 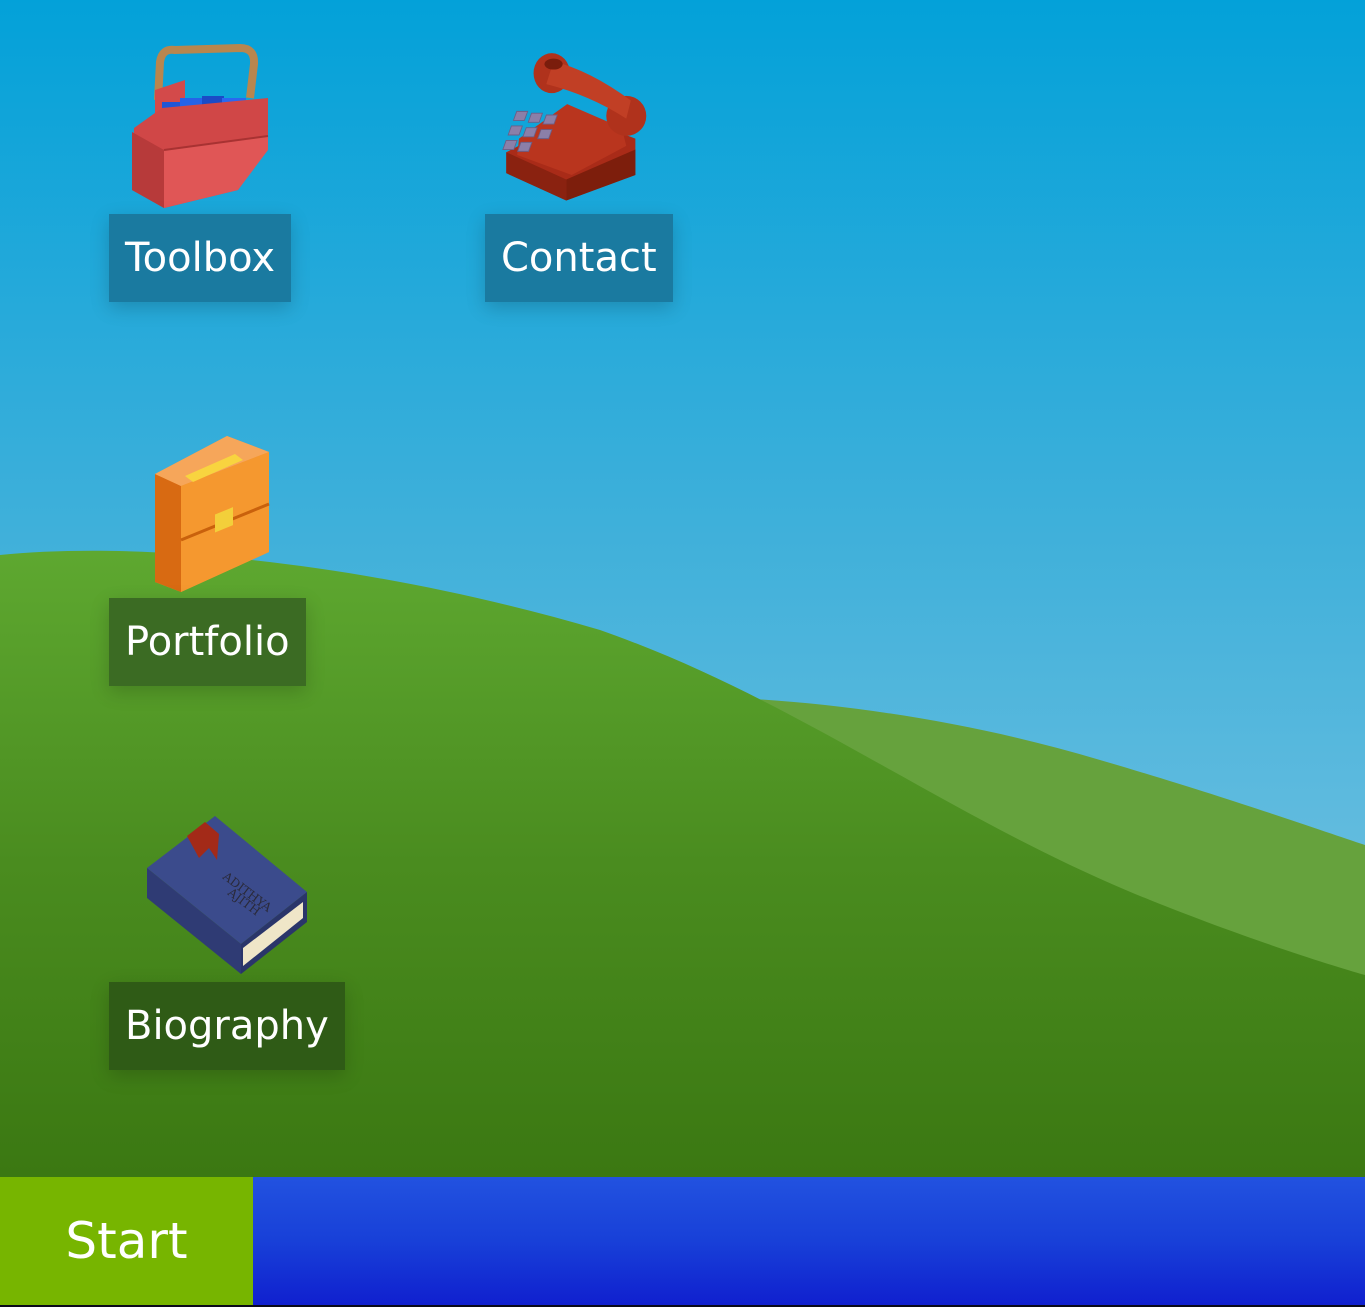 What do you see at coordinates (212, 514) in the screenshot?
I see `briefcase-icon` at bounding box center [212, 514].